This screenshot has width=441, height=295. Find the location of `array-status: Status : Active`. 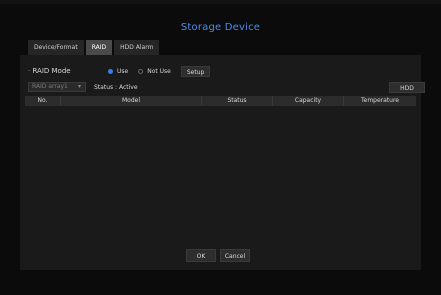

array-status: Status : Active is located at coordinates (116, 87).